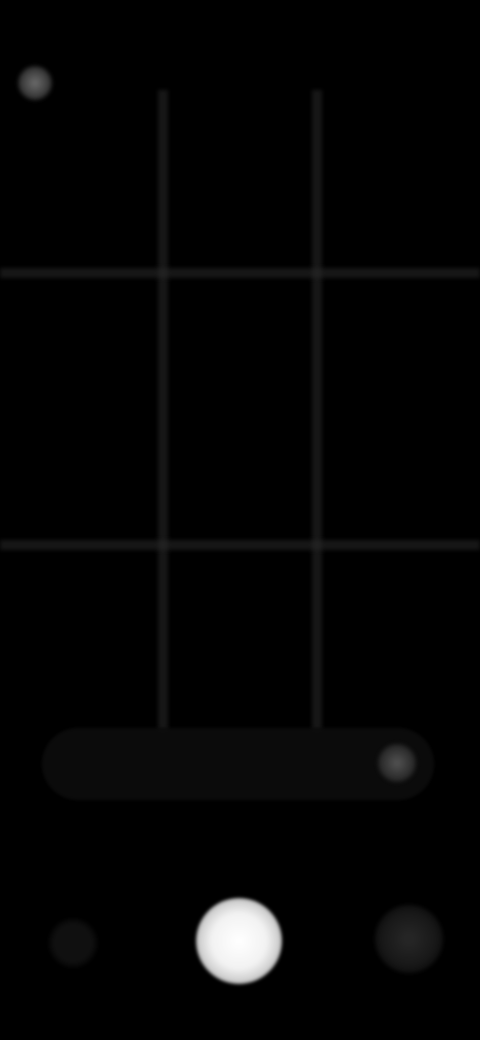 Image resolution: width=480 pixels, height=1040 pixels. Describe the element at coordinates (317, 410) in the screenshot. I see `grid-line-vertical-right` at that location.